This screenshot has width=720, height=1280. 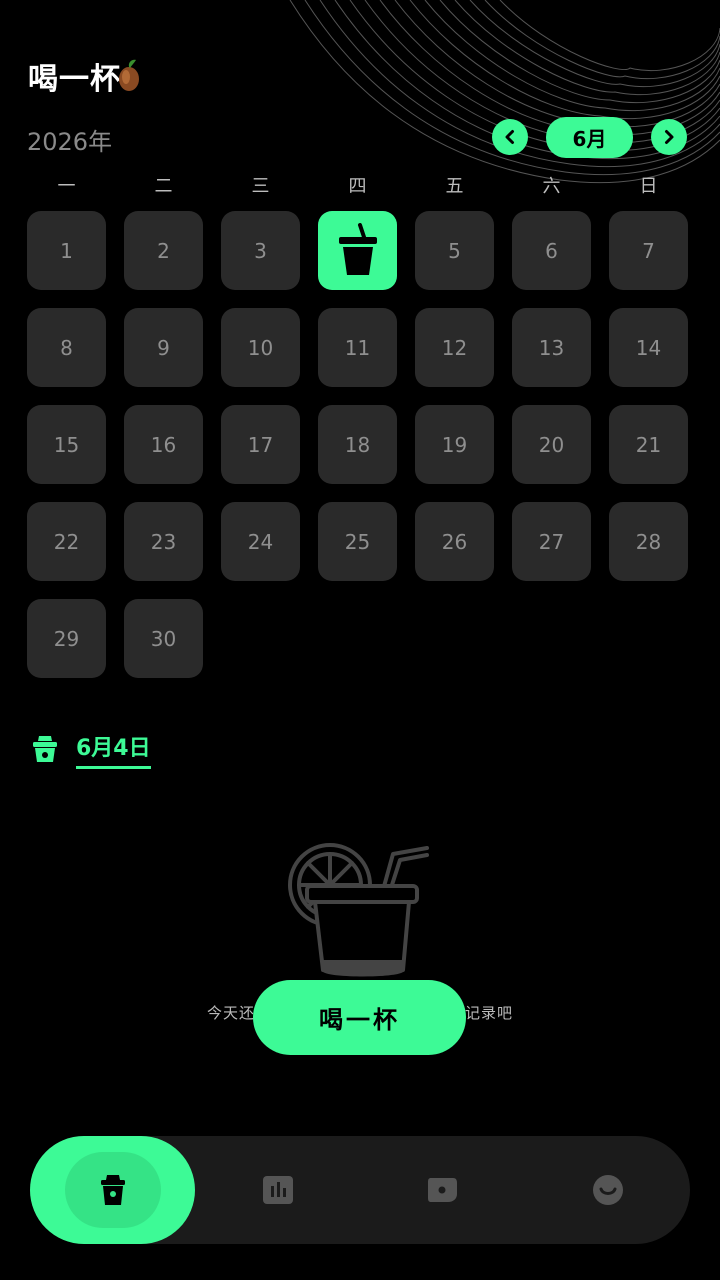 I want to click on calendar-day: 3, so click(x=260, y=250).